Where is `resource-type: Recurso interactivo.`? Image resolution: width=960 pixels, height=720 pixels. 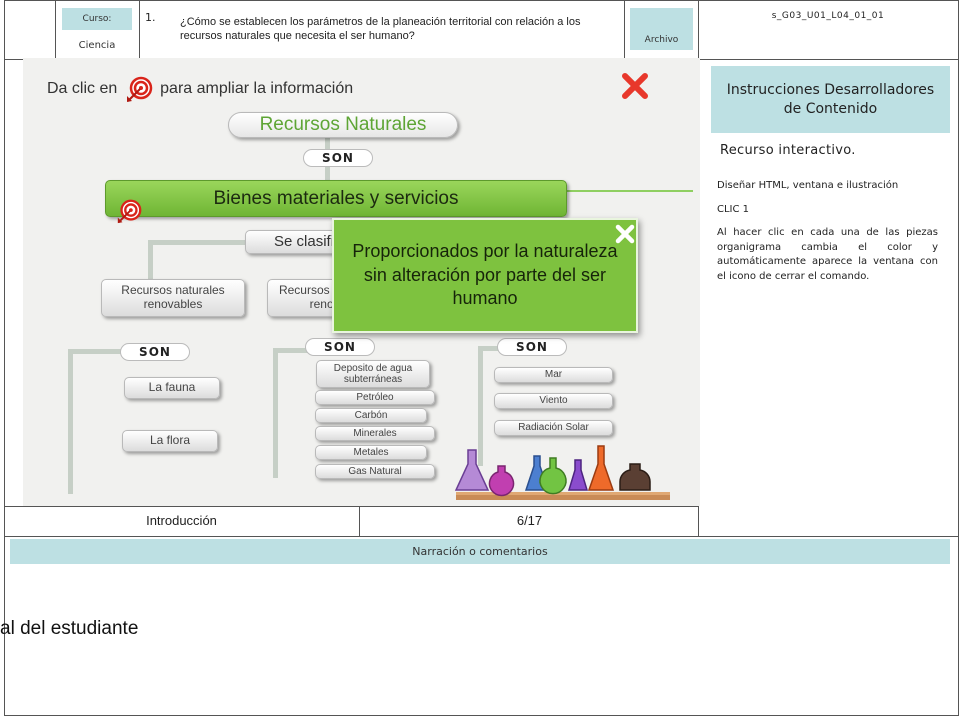 resource-type: Recurso interactivo. is located at coordinates (788, 150).